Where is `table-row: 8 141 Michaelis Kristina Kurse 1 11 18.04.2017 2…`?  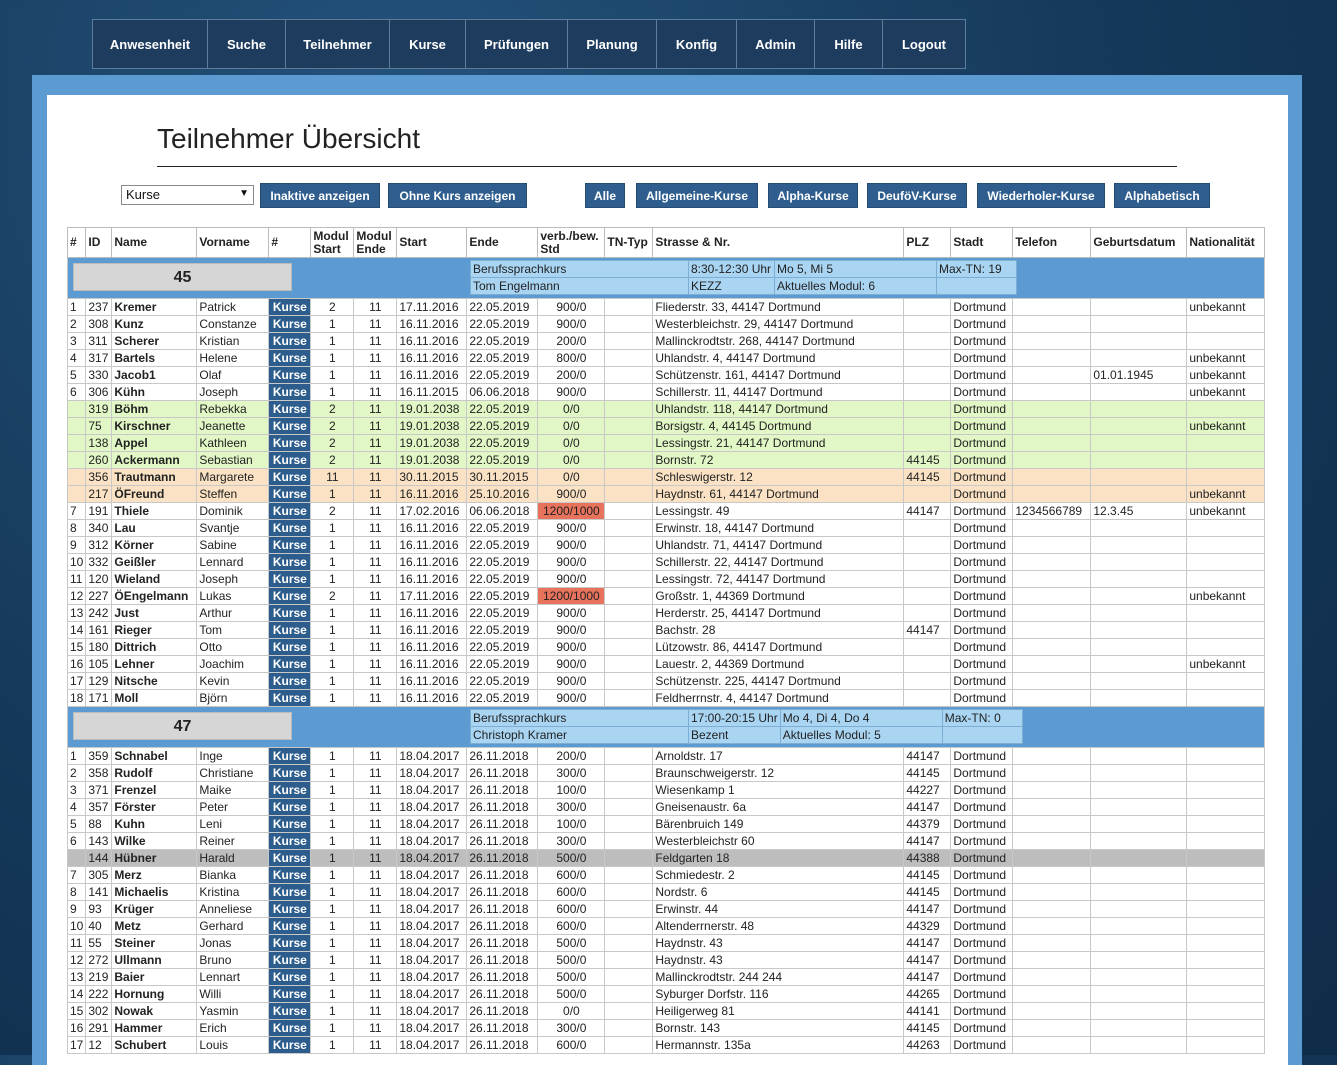 table-row: 8 141 Michaelis Kristina Kurse 1 11 18.04.2017 2… is located at coordinates (666, 892).